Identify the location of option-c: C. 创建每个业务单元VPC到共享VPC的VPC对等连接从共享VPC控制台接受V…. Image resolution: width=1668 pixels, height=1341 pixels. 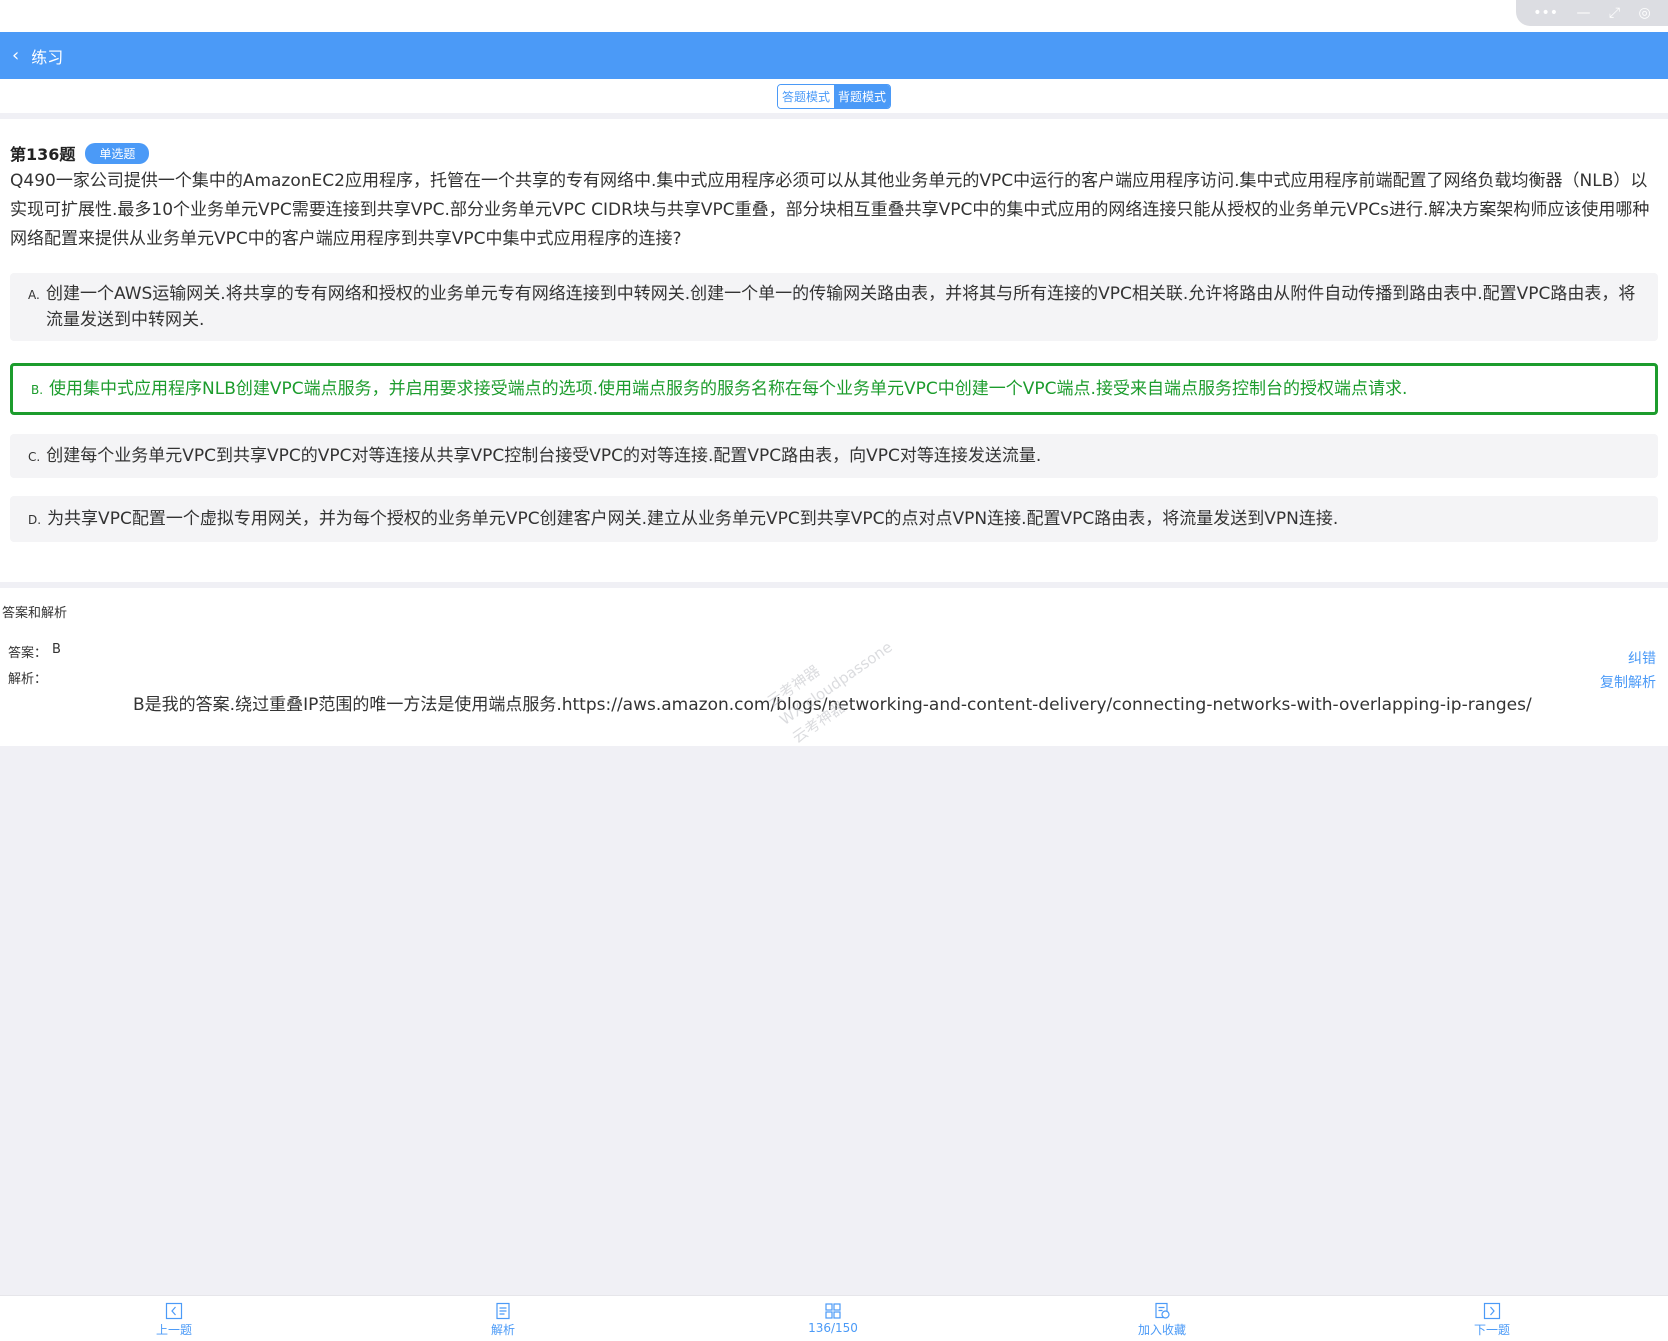
(834, 456).